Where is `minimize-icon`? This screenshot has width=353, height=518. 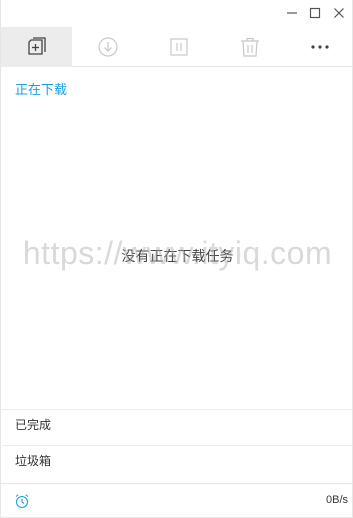
minimize-icon is located at coordinates (292, 13).